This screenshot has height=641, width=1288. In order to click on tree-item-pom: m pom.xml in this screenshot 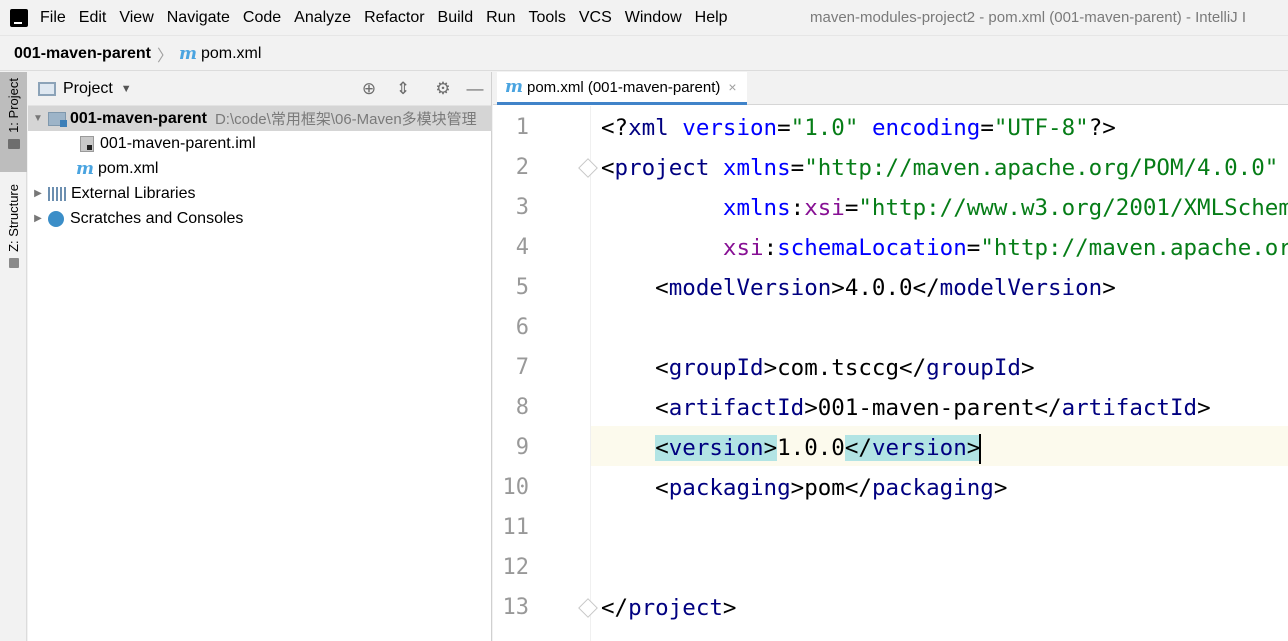, I will do `click(260, 168)`.